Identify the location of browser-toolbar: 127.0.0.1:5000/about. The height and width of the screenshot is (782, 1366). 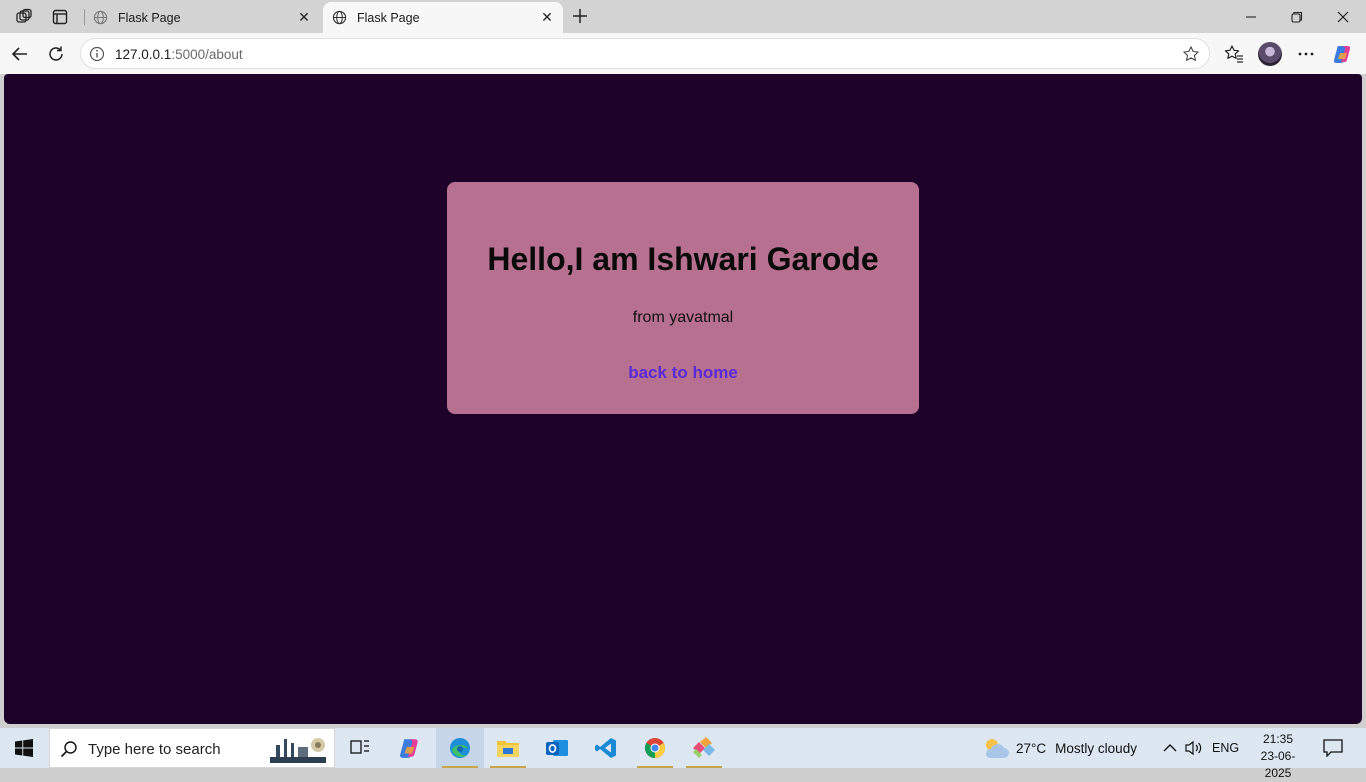
(683, 53).